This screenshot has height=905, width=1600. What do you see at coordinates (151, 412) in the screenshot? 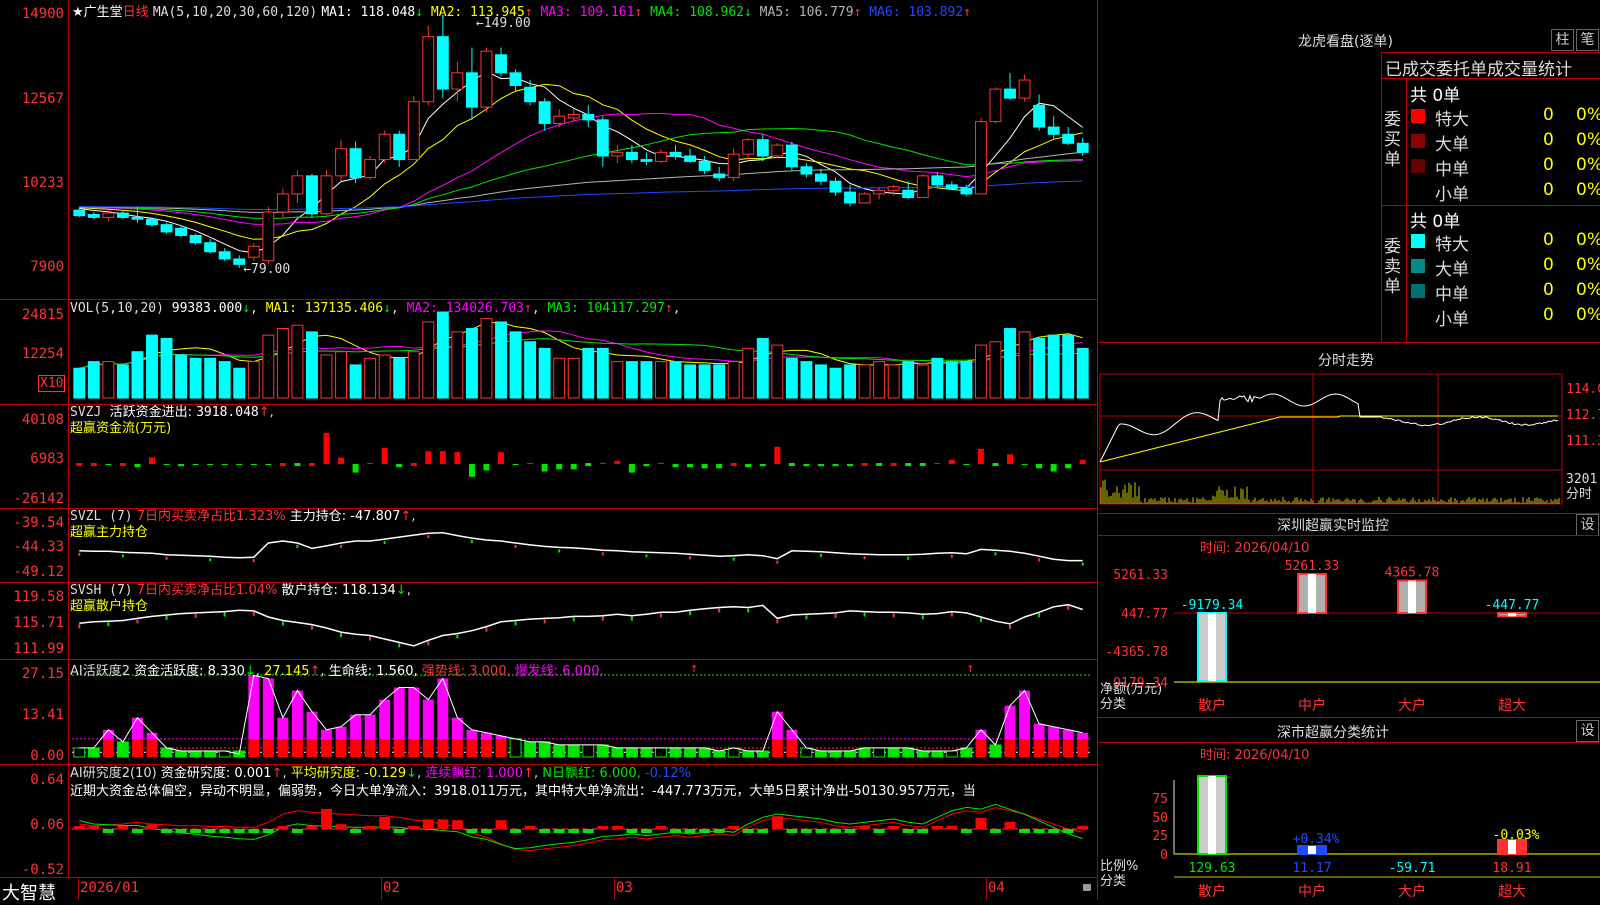
I see `svzj-label: 活跃资金进出:` at bounding box center [151, 412].